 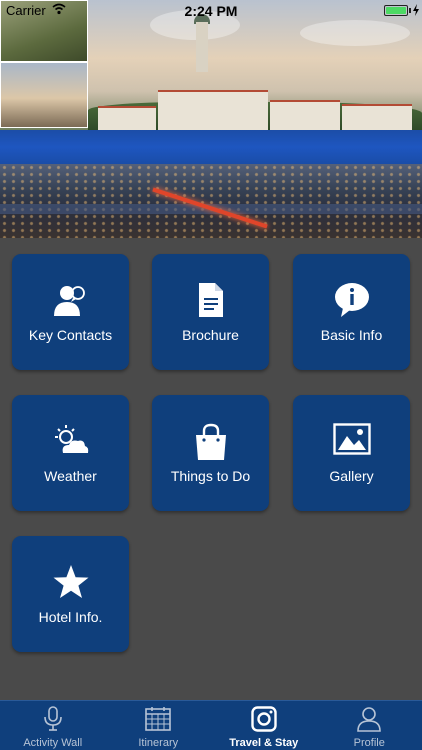 What do you see at coordinates (53, 743) in the screenshot?
I see `tab-label: Activity Wall` at bounding box center [53, 743].